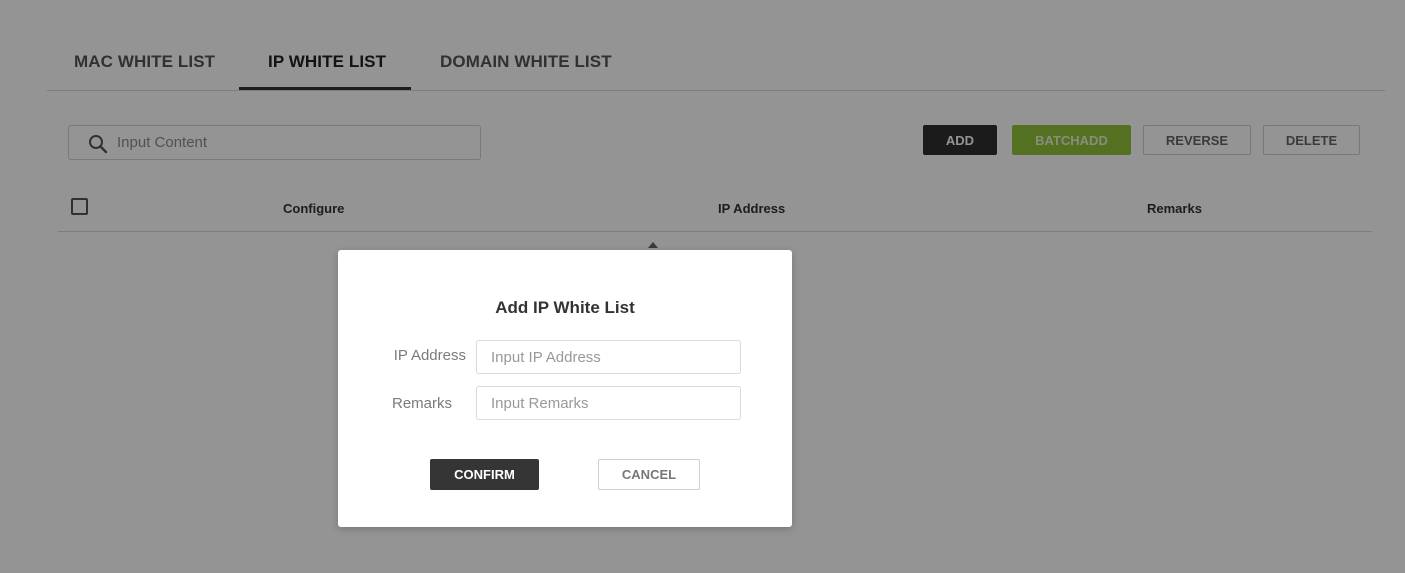 The height and width of the screenshot is (573, 1405). What do you see at coordinates (608, 357) in the screenshot?
I see `ip-address-input` at bounding box center [608, 357].